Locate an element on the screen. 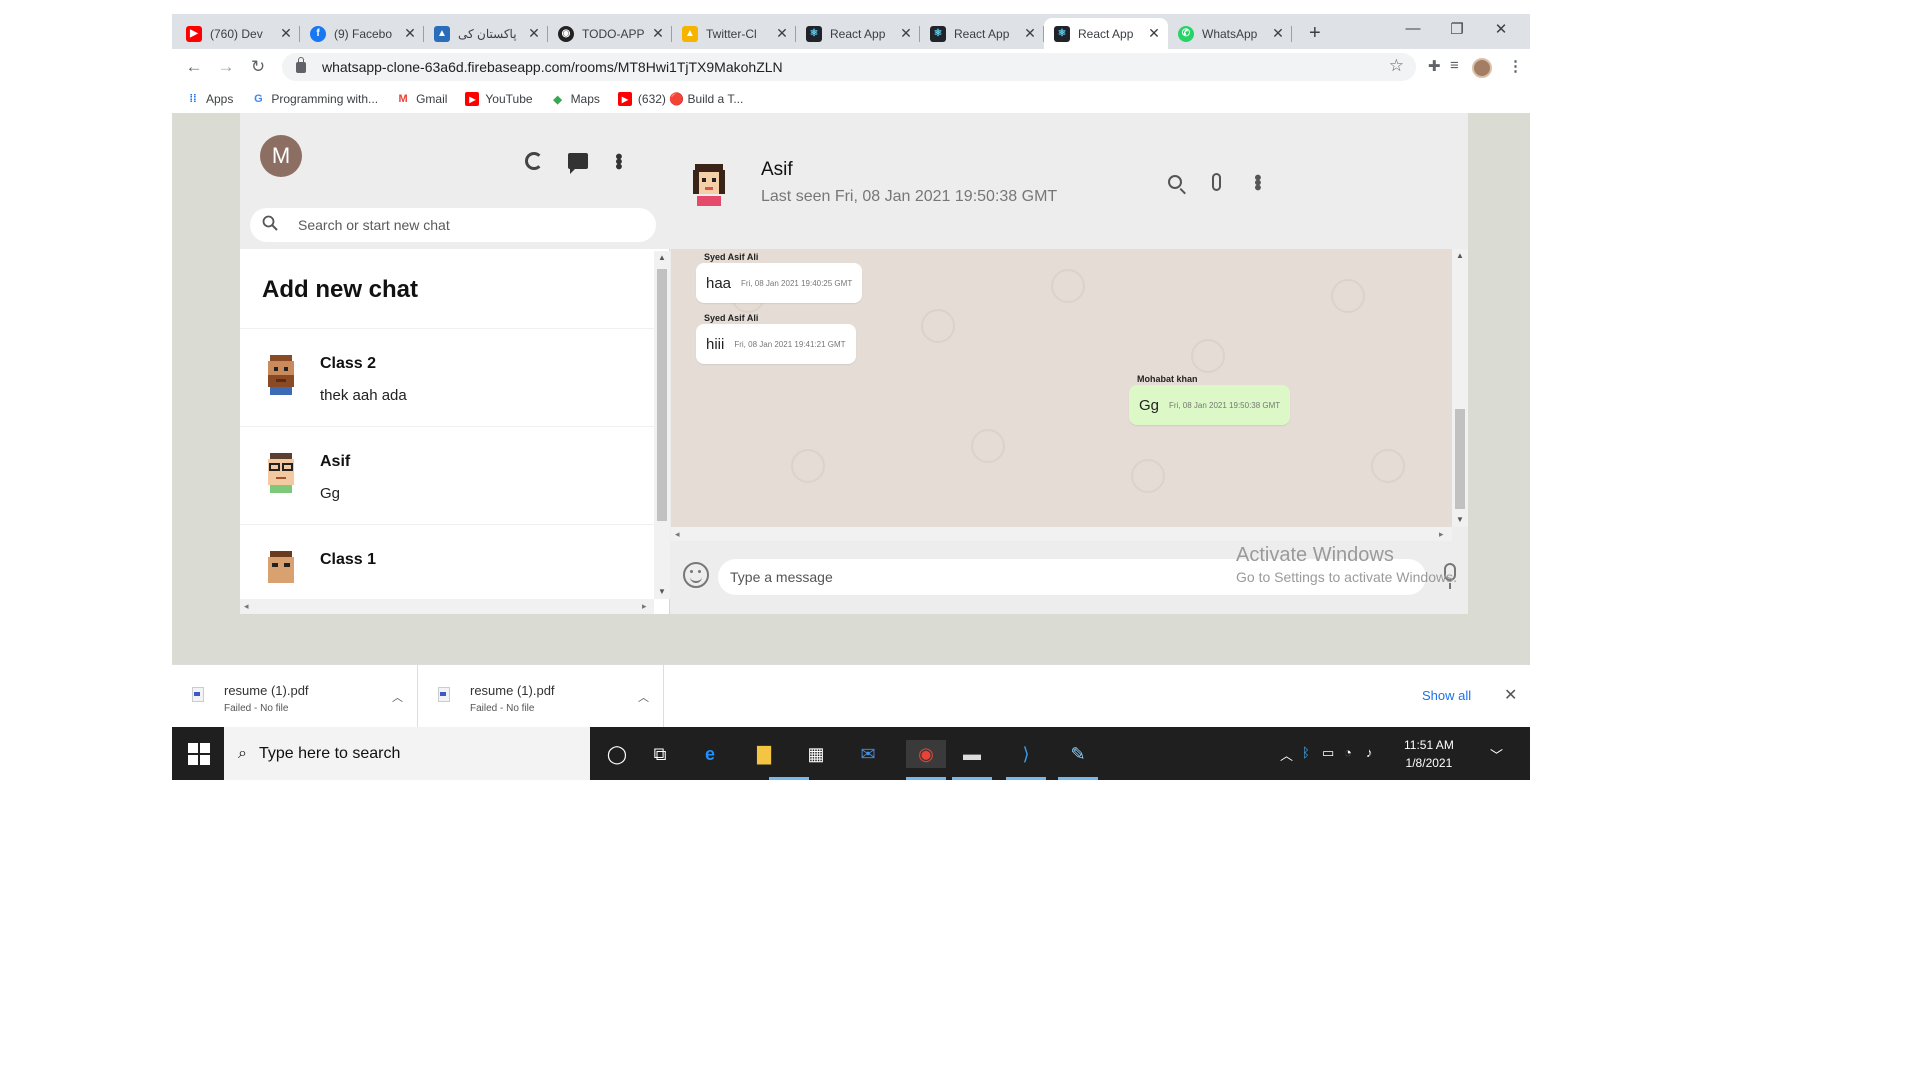 This screenshot has height=1080, width=1920. windows-start-icon is located at coordinates (199, 754).